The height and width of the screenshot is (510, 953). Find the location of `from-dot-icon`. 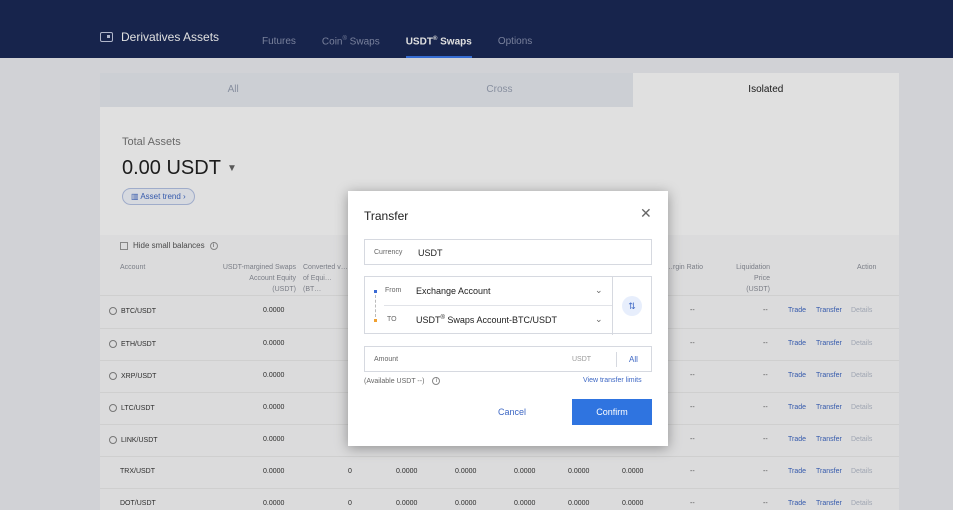

from-dot-icon is located at coordinates (375, 291).